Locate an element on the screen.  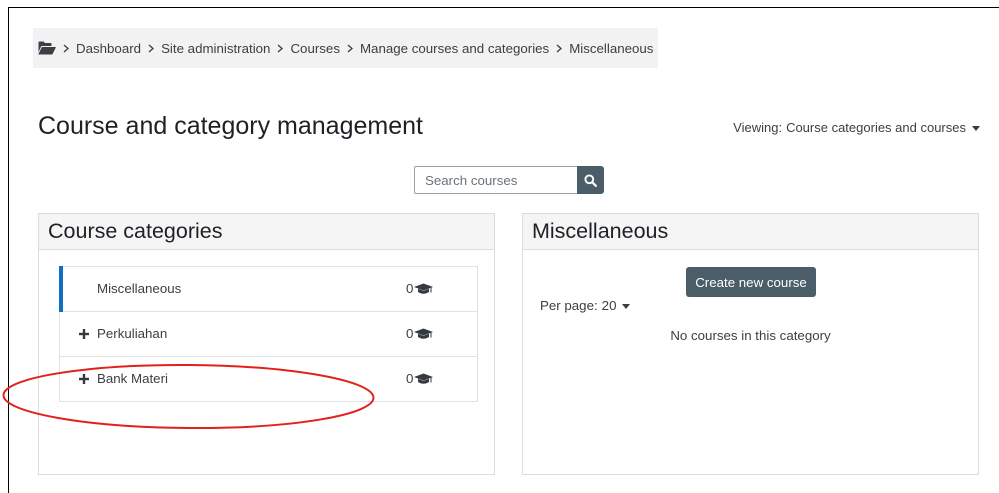
search-button is located at coordinates (590, 180).